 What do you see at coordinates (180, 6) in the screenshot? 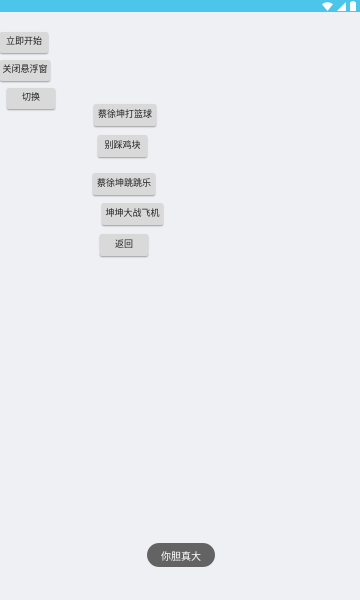
I see `status-bar` at bounding box center [180, 6].